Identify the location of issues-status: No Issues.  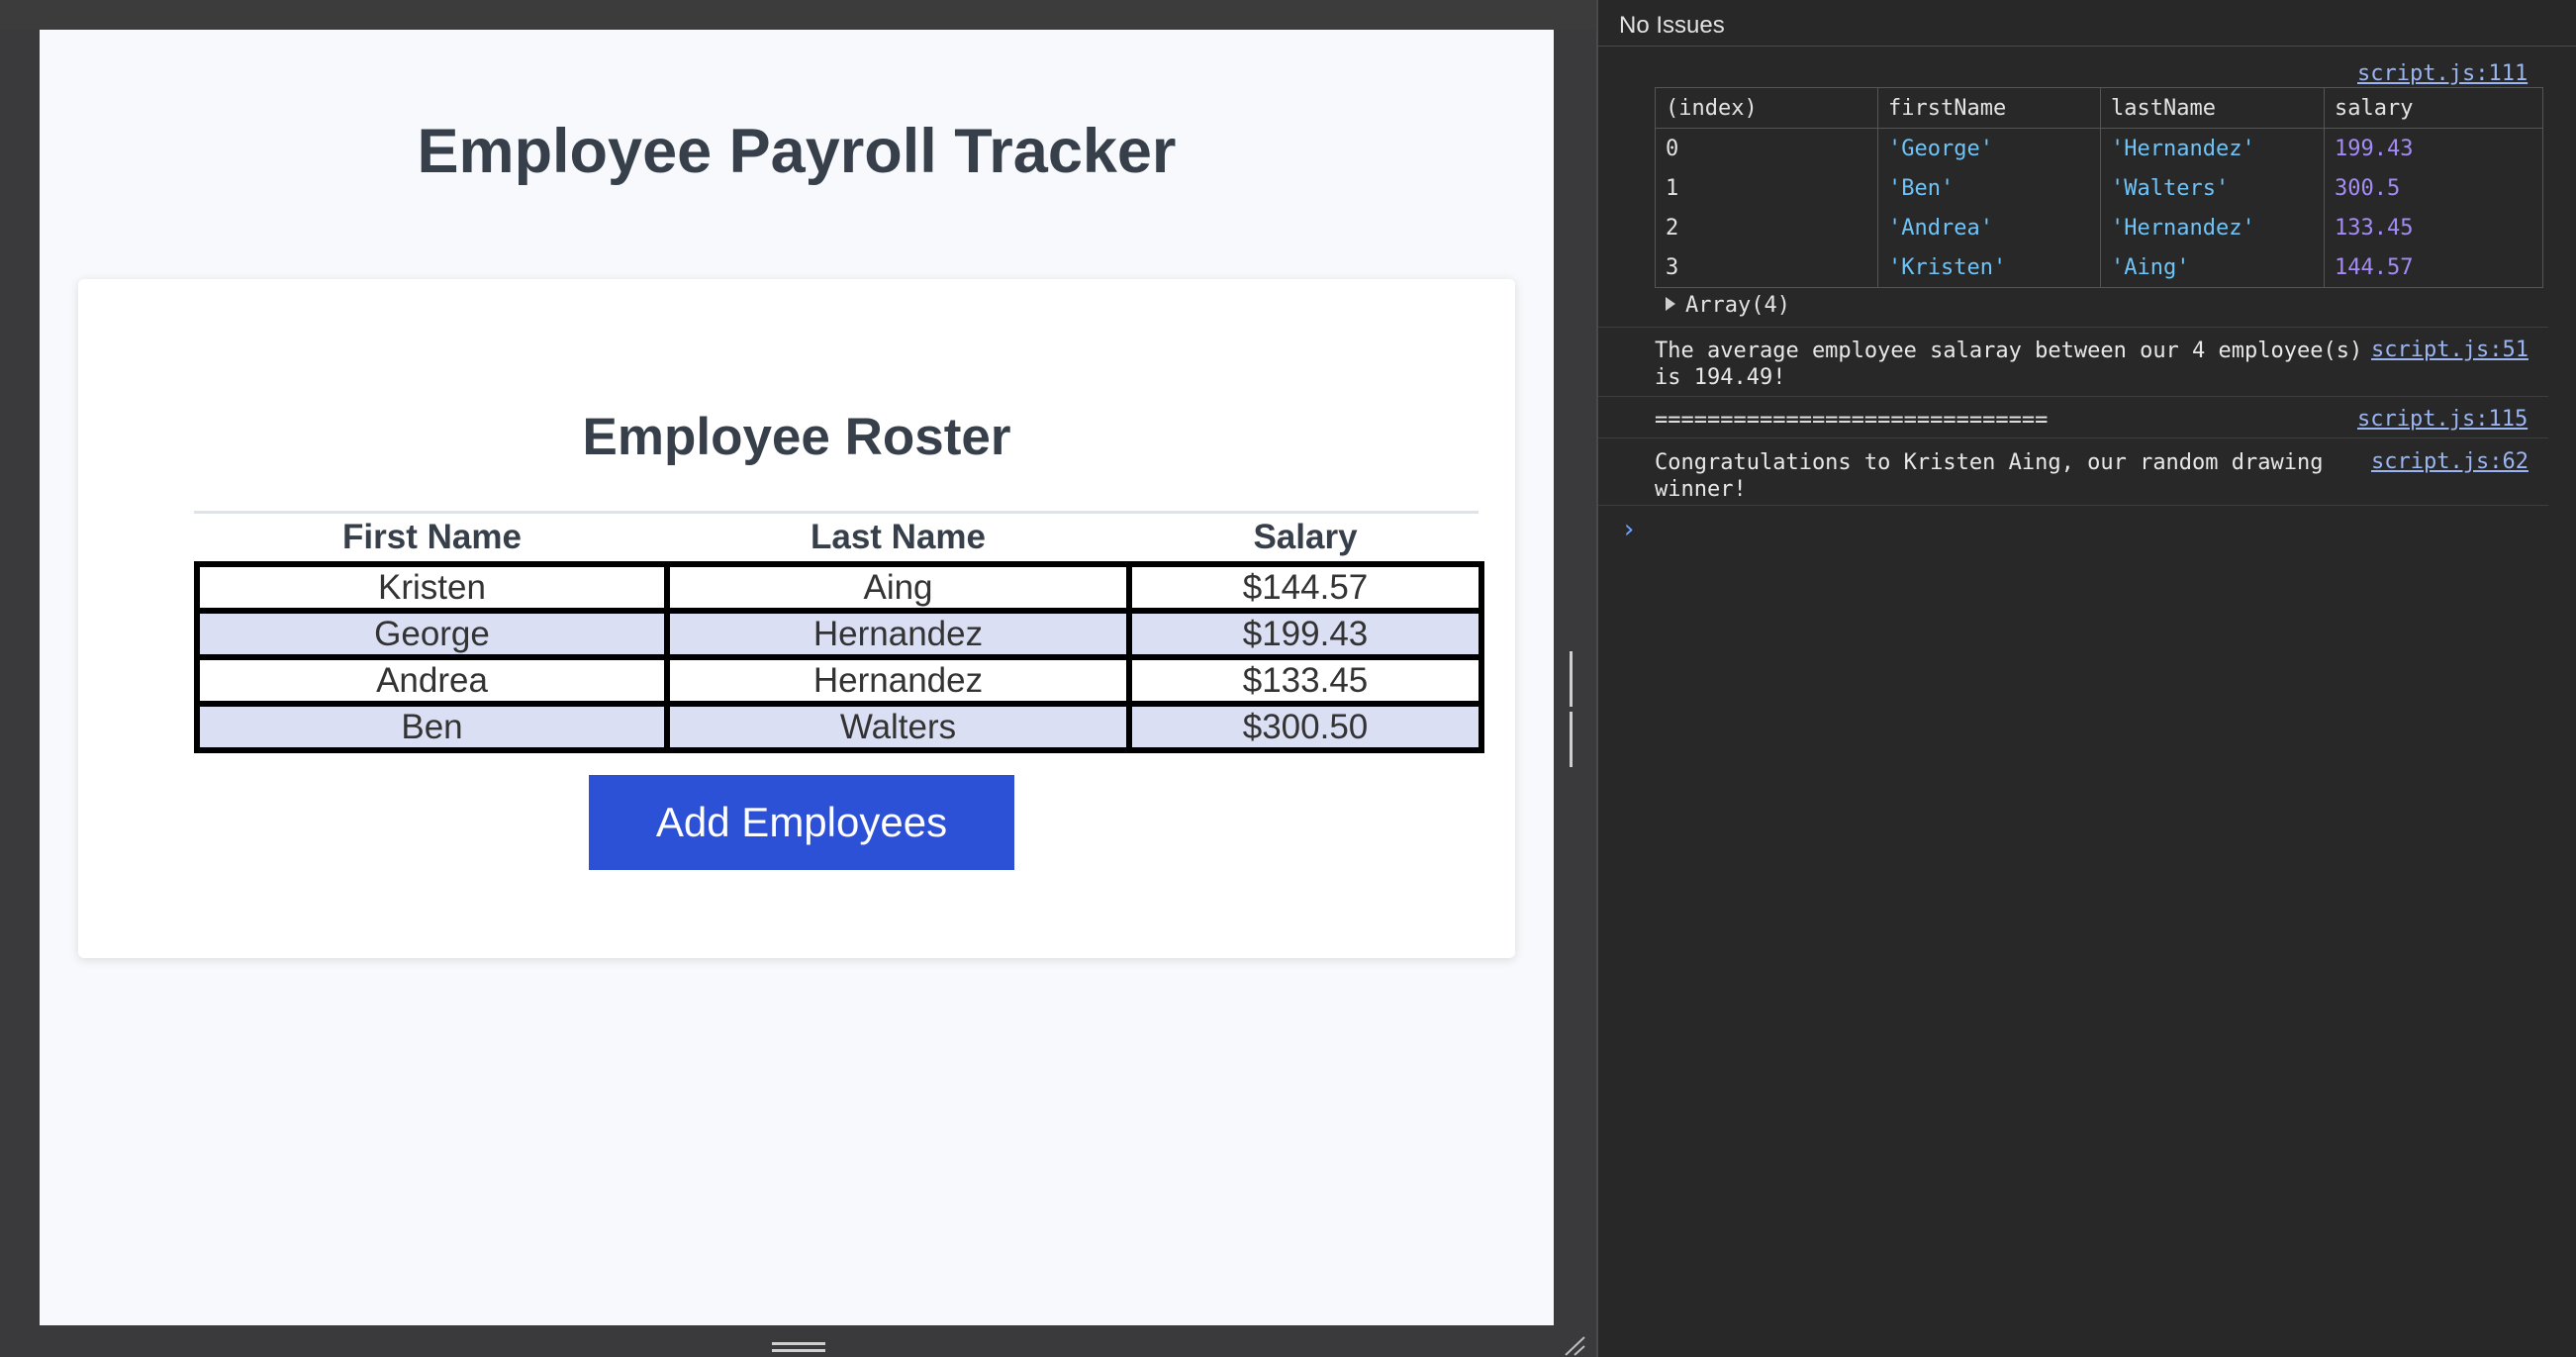
(1672, 26).